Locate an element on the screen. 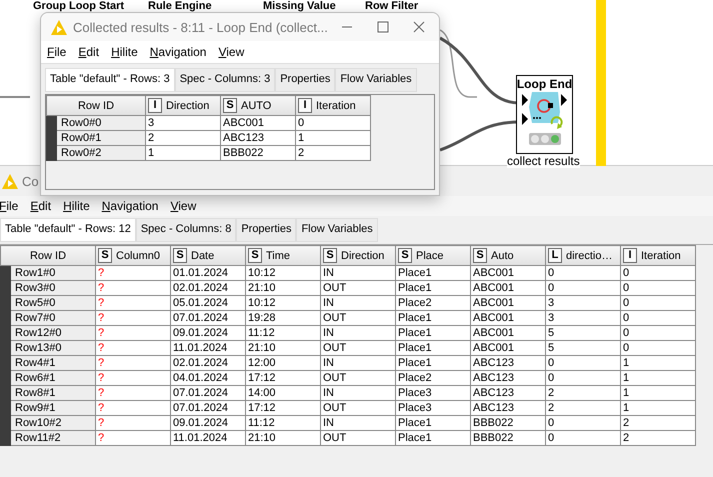 The width and height of the screenshot is (713, 477). column-header: S Column0 is located at coordinates (133, 256).